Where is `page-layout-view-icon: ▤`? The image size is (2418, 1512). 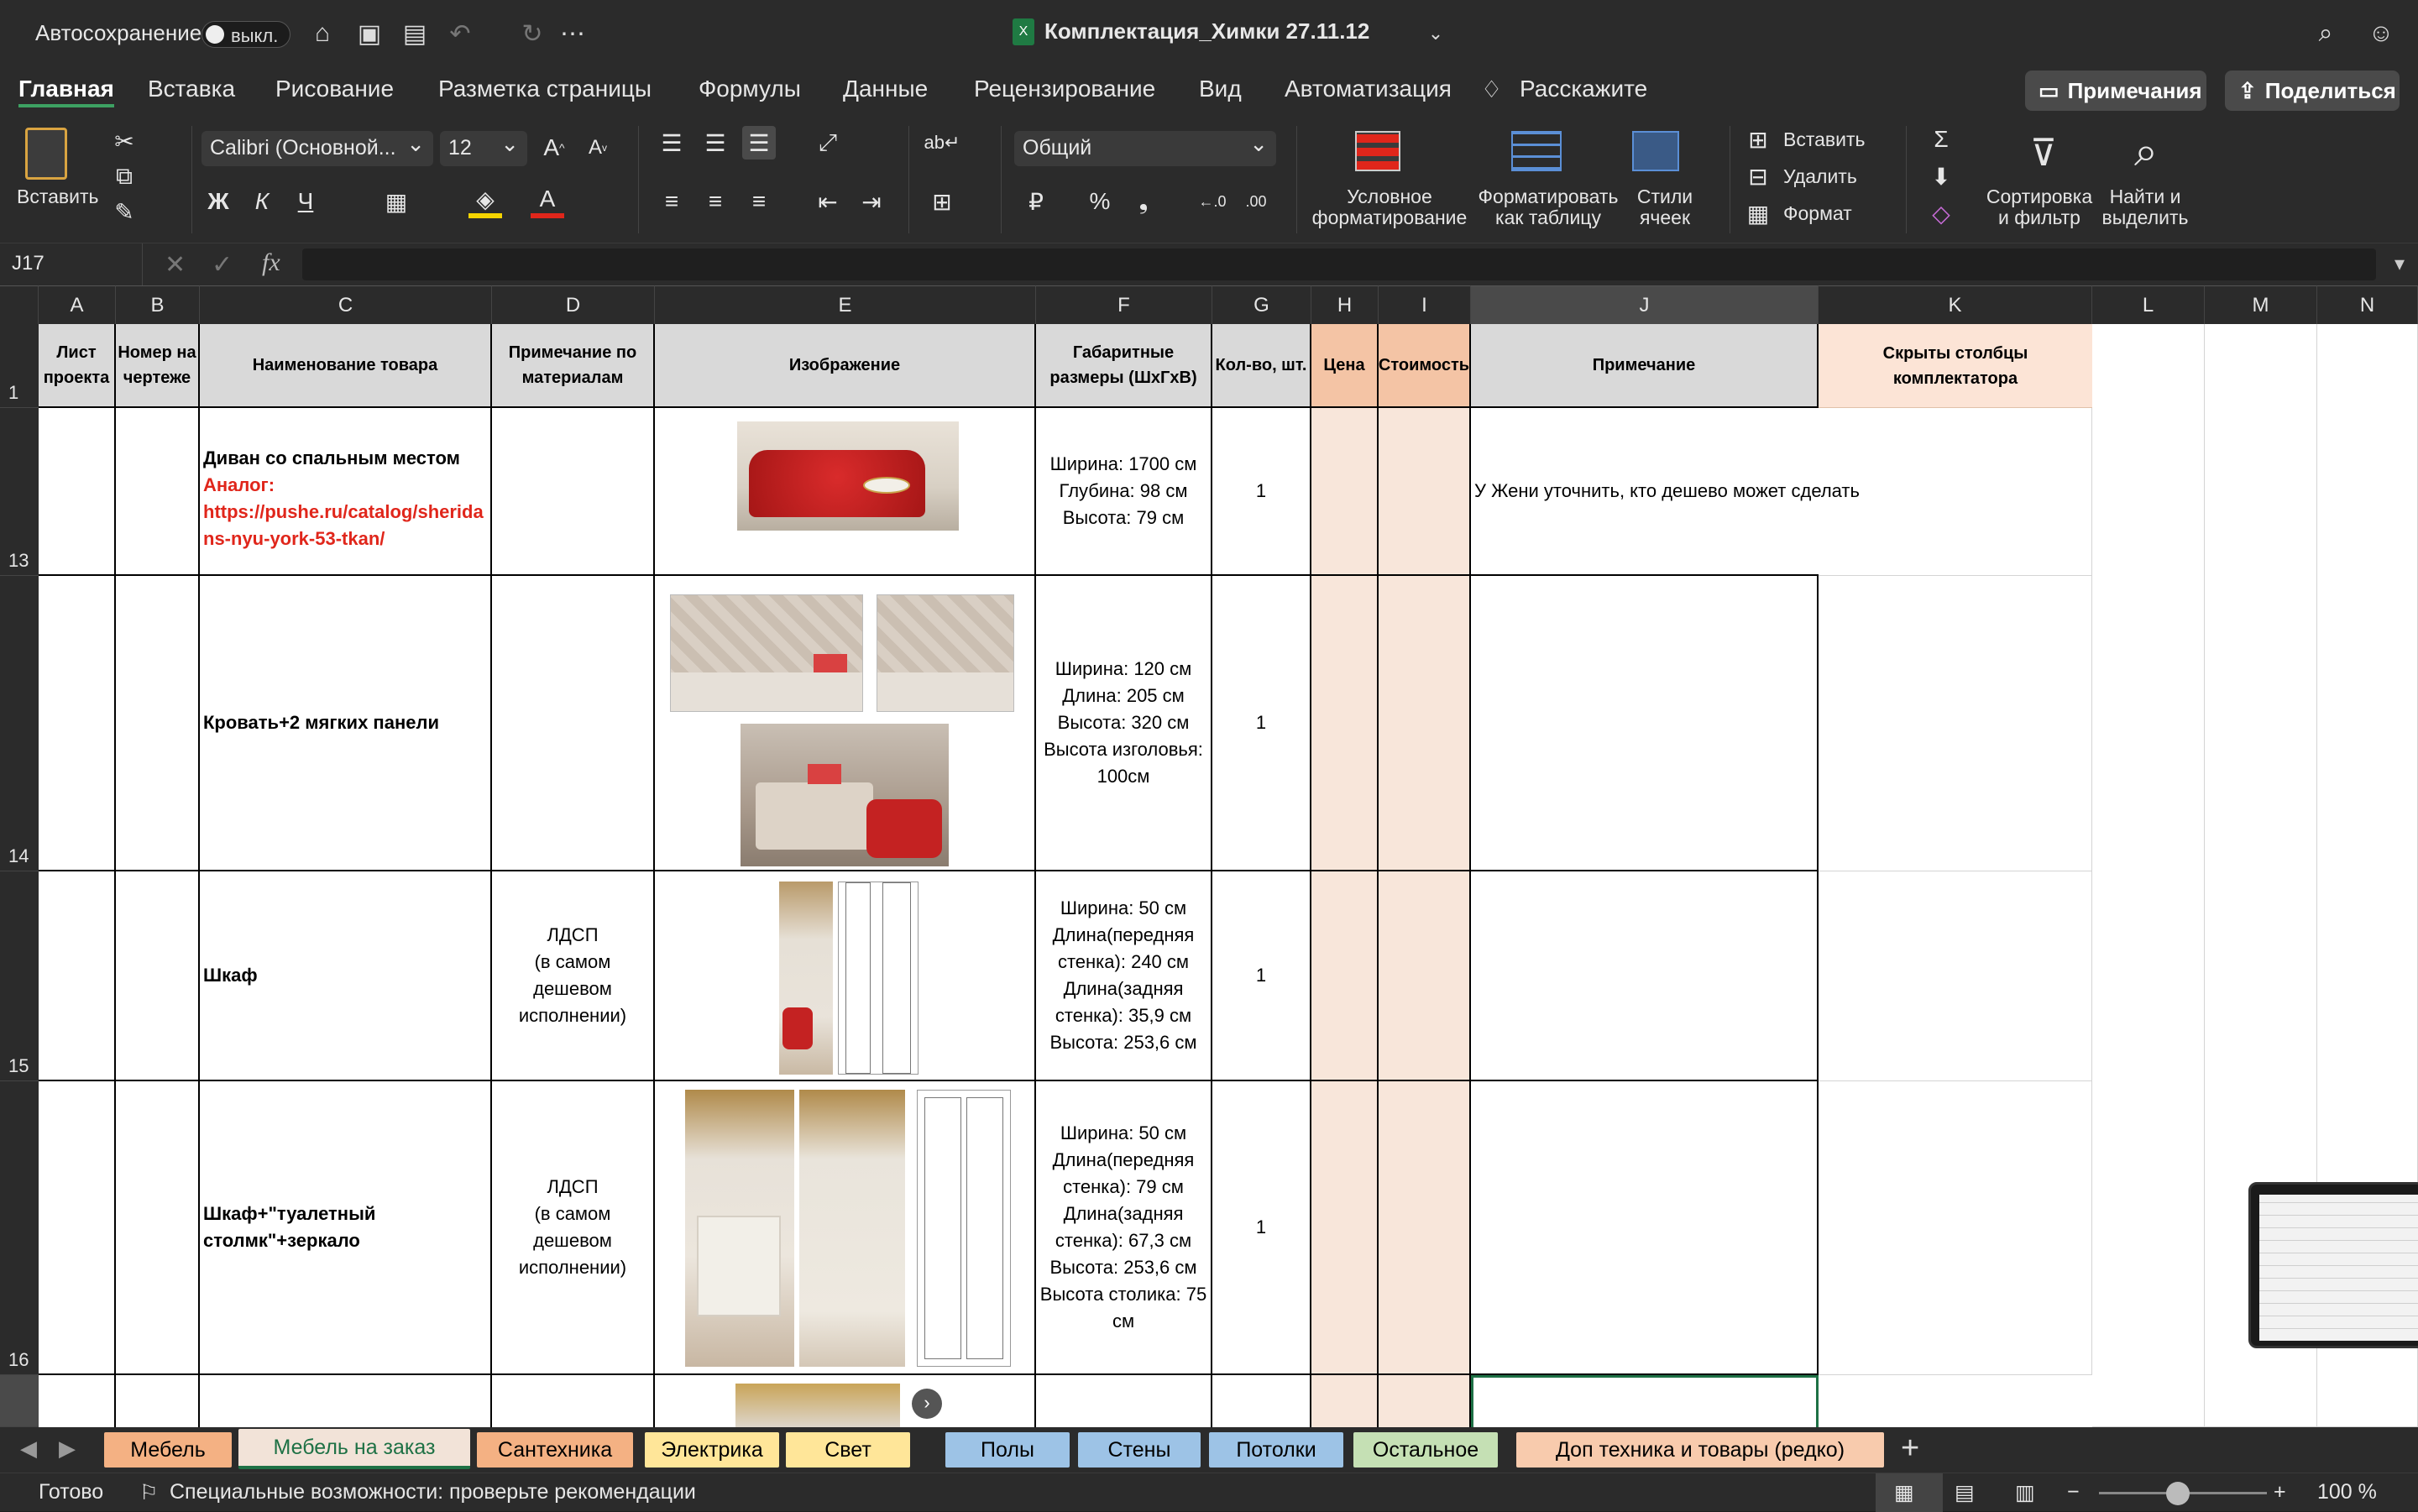
page-layout-view-icon: ▤ is located at coordinates (1965, 1492).